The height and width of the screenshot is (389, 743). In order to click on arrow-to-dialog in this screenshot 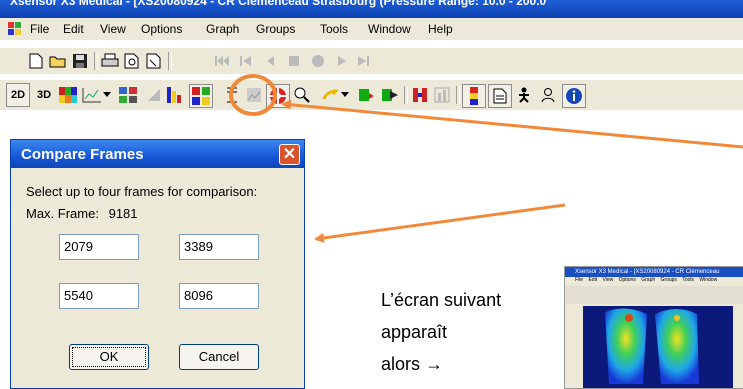, I will do `click(440, 223)`.